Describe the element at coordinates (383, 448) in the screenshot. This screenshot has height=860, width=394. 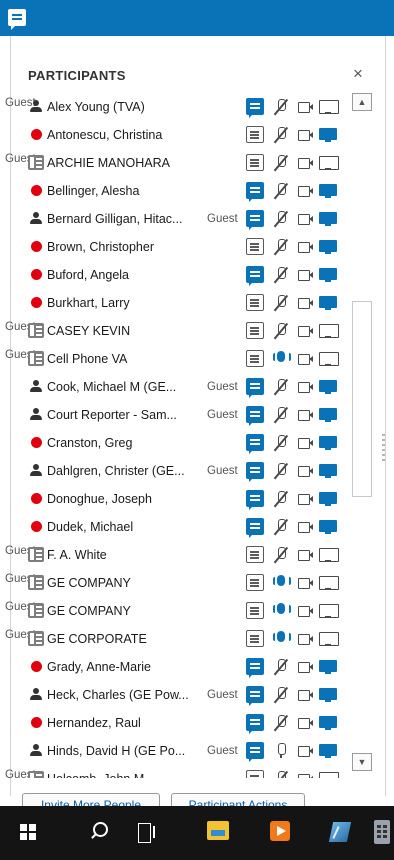
I see `panel-resize-grip` at that location.